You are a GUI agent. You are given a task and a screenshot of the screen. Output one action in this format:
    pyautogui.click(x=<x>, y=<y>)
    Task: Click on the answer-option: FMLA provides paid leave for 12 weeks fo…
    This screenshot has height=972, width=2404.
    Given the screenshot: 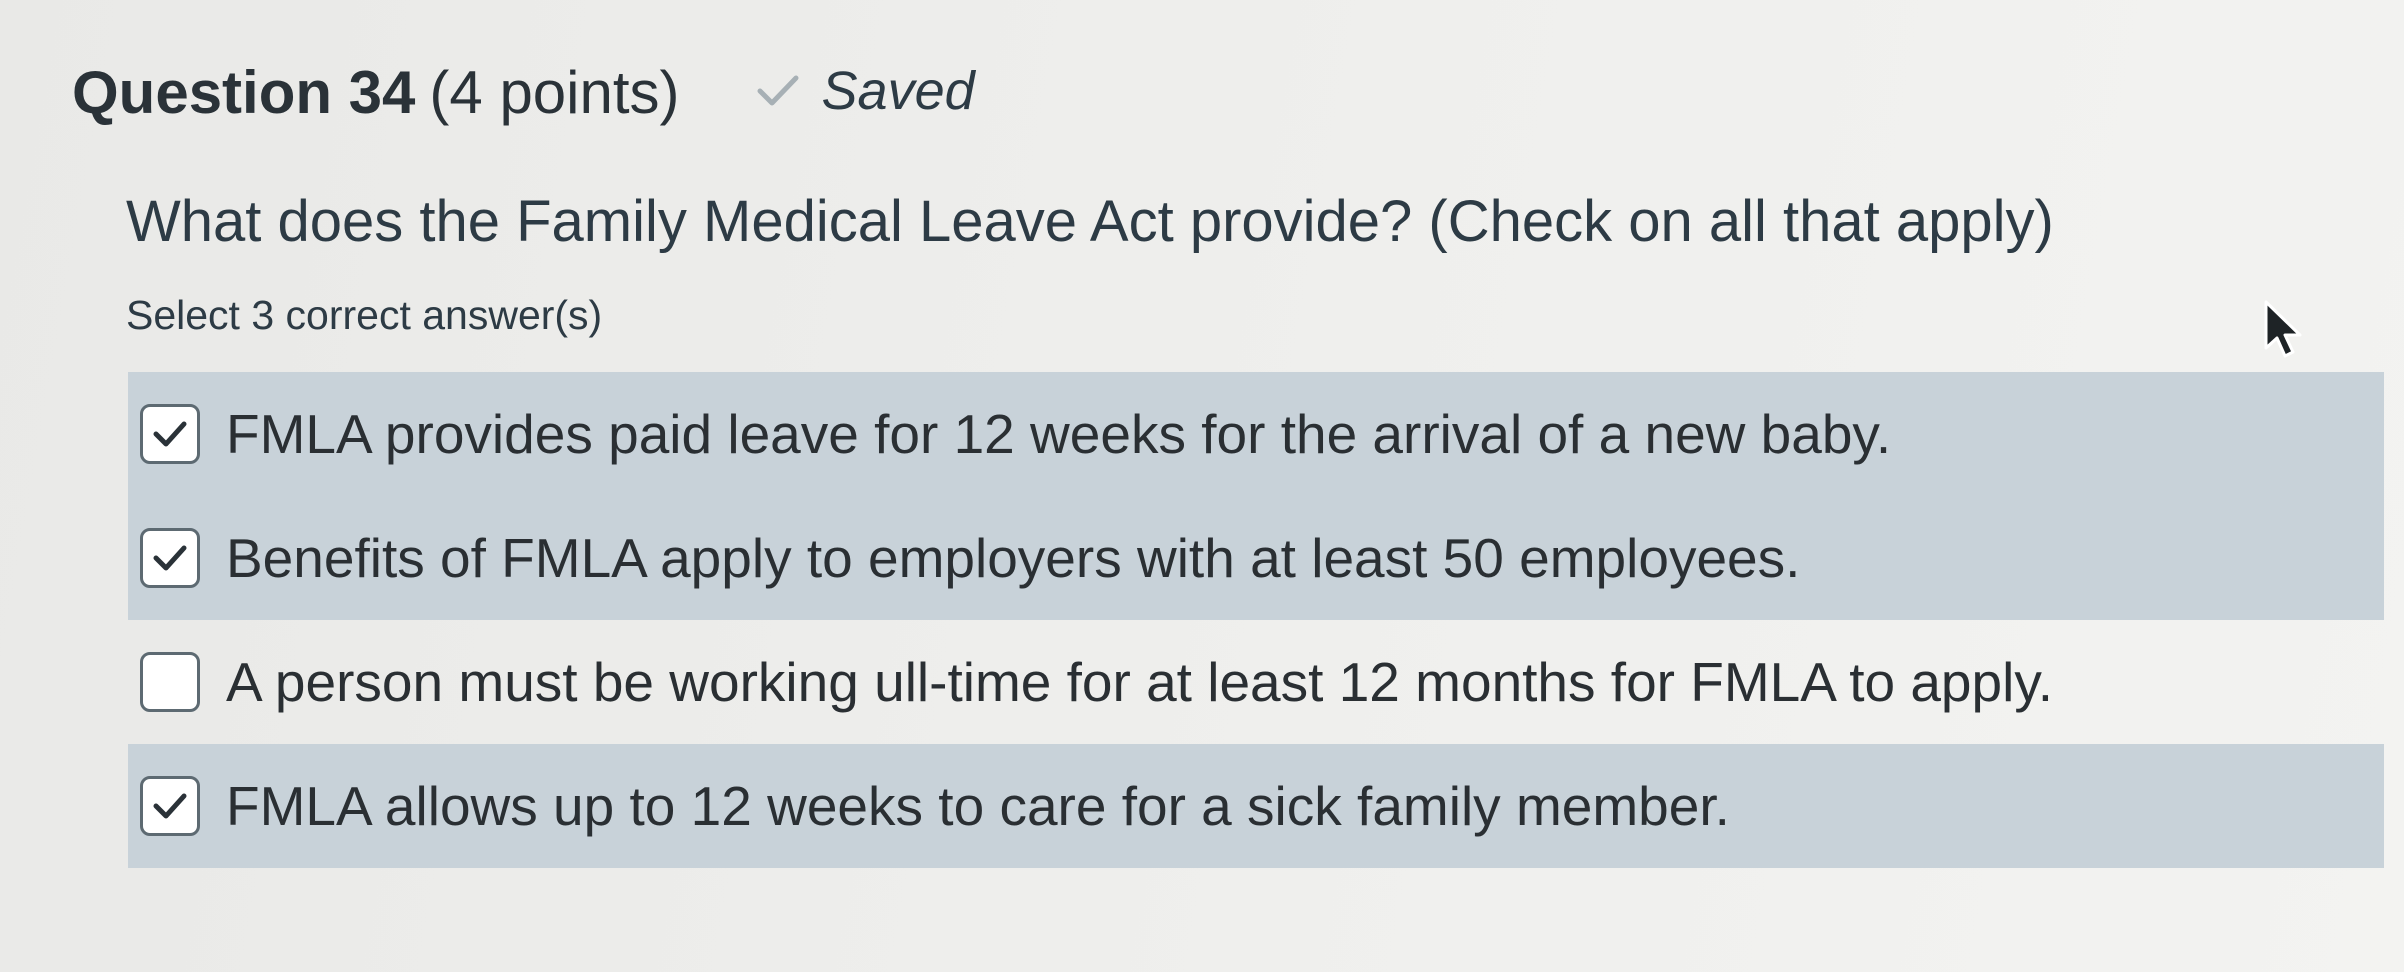 What is the action you would take?
    pyautogui.click(x=1256, y=434)
    